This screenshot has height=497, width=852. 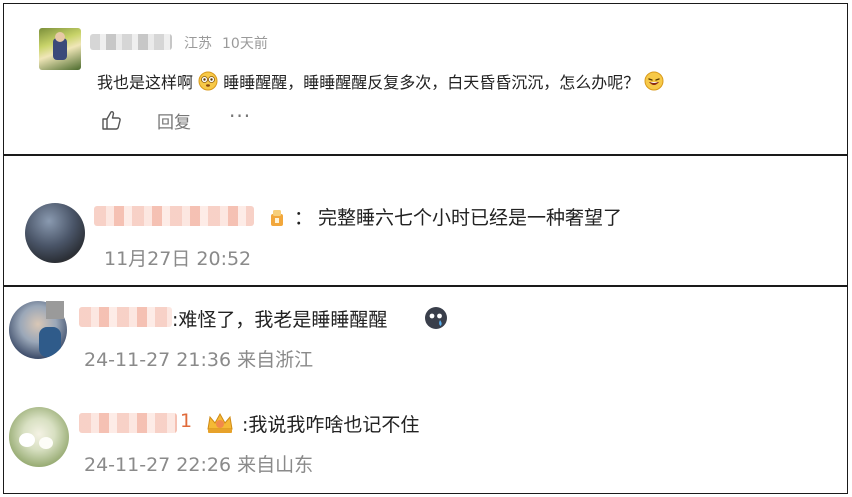 What do you see at coordinates (145, 82) in the screenshot?
I see `comment-text-part-a: 我也是这样啊` at bounding box center [145, 82].